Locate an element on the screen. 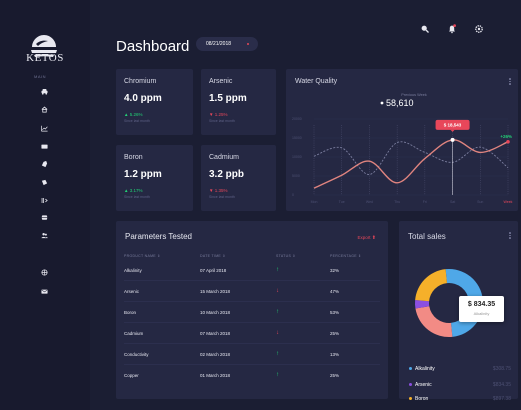  date-picker: 08/21/2018 is located at coordinates (227, 44).